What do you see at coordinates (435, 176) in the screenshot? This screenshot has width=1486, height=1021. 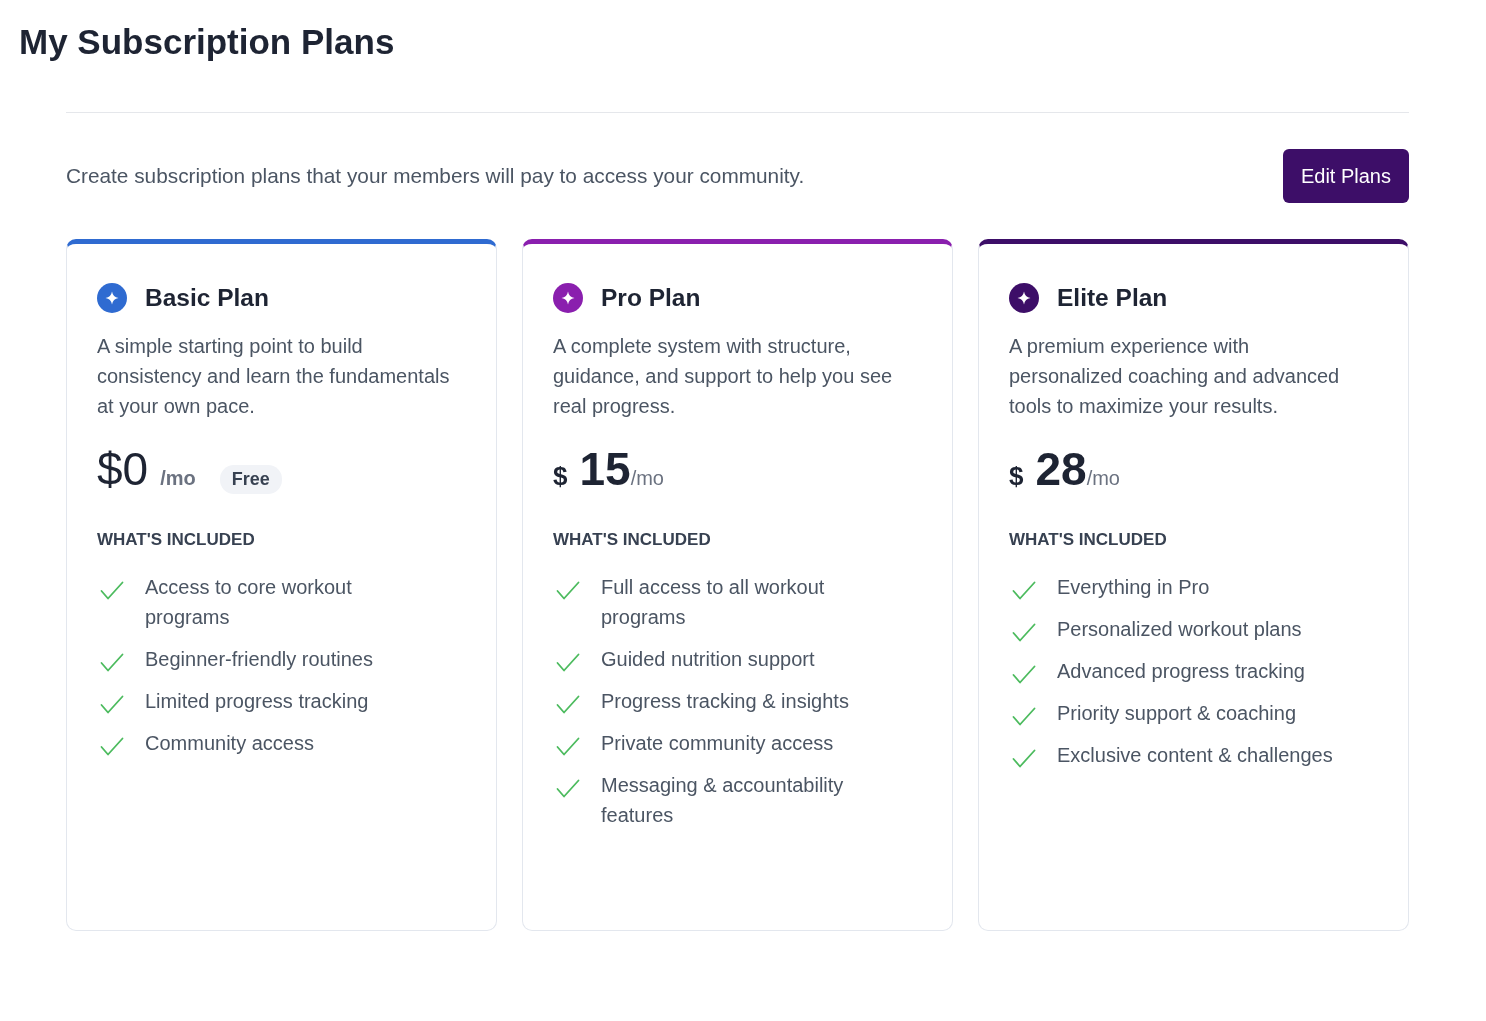 I see `intro-text: Create subscription plans that your members will pay to access your community.` at bounding box center [435, 176].